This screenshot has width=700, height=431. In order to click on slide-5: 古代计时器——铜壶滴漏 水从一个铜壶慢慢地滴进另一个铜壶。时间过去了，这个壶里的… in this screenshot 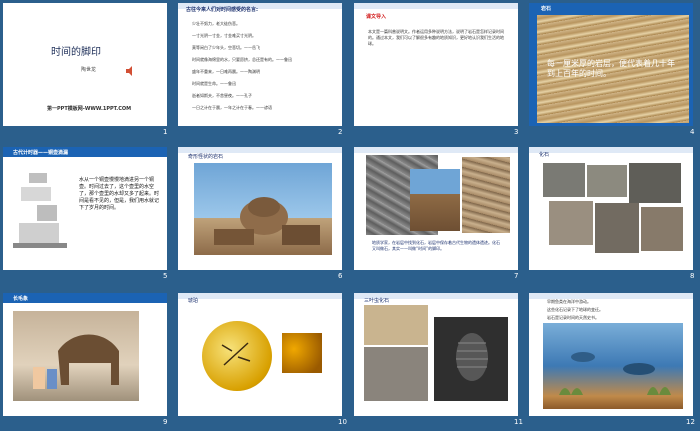, I will do `click(85, 208)`.